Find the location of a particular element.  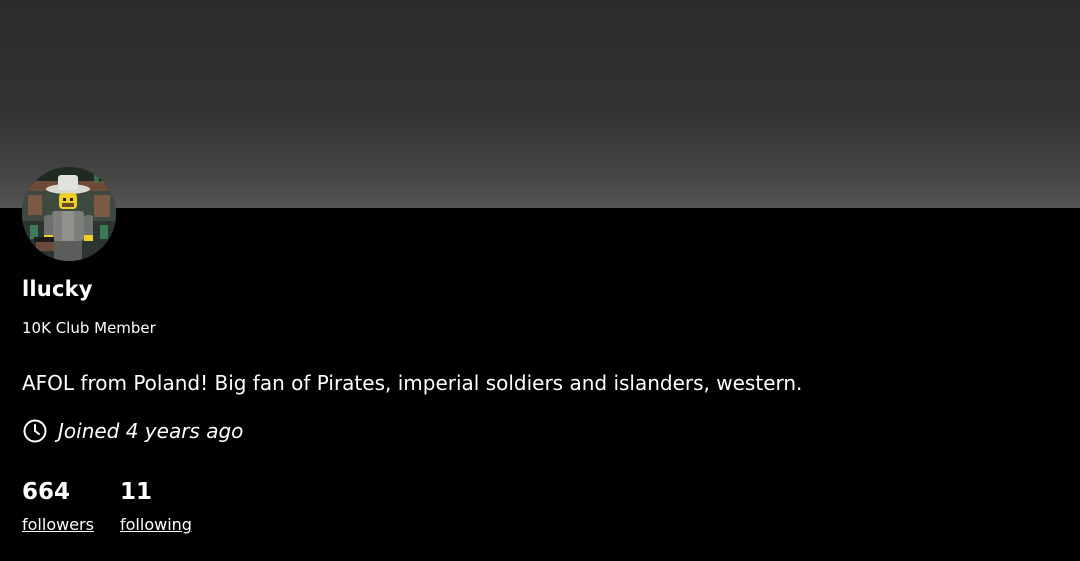

joined-info: Joined 4 years ago is located at coordinates (132, 431).